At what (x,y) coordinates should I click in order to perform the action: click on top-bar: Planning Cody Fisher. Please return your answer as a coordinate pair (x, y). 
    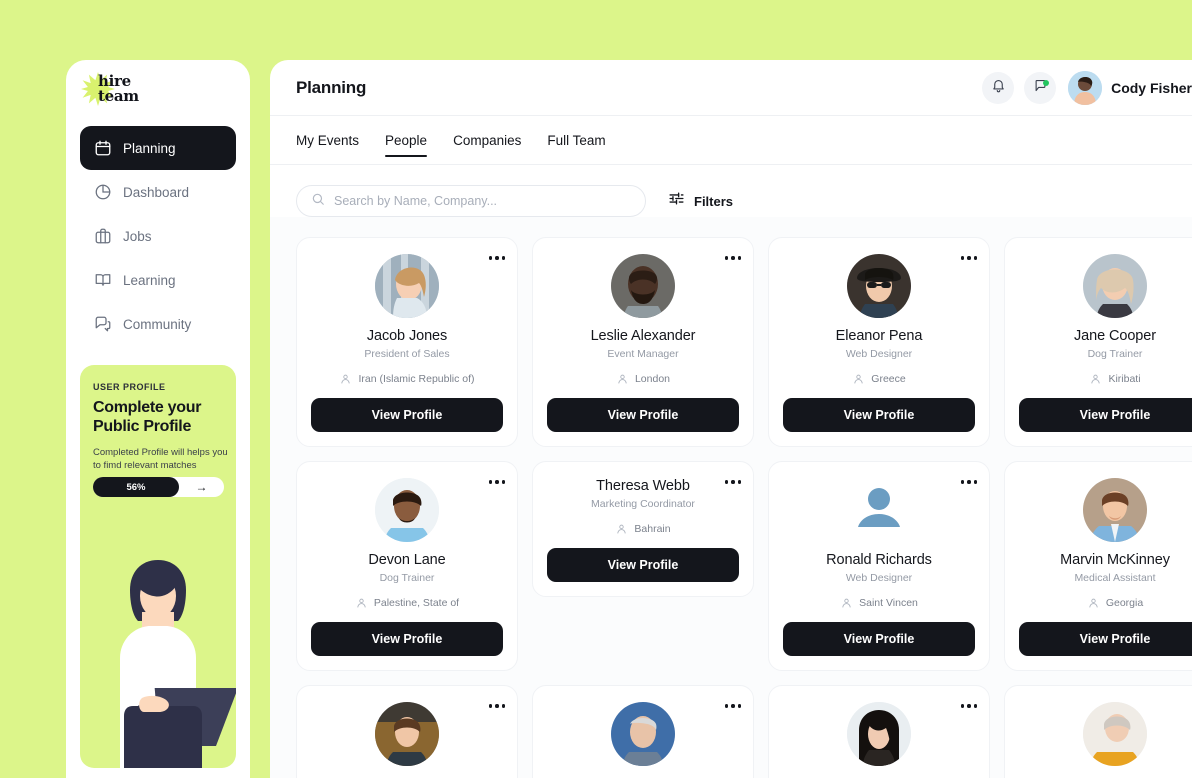
    Looking at the image, I should click on (731, 88).